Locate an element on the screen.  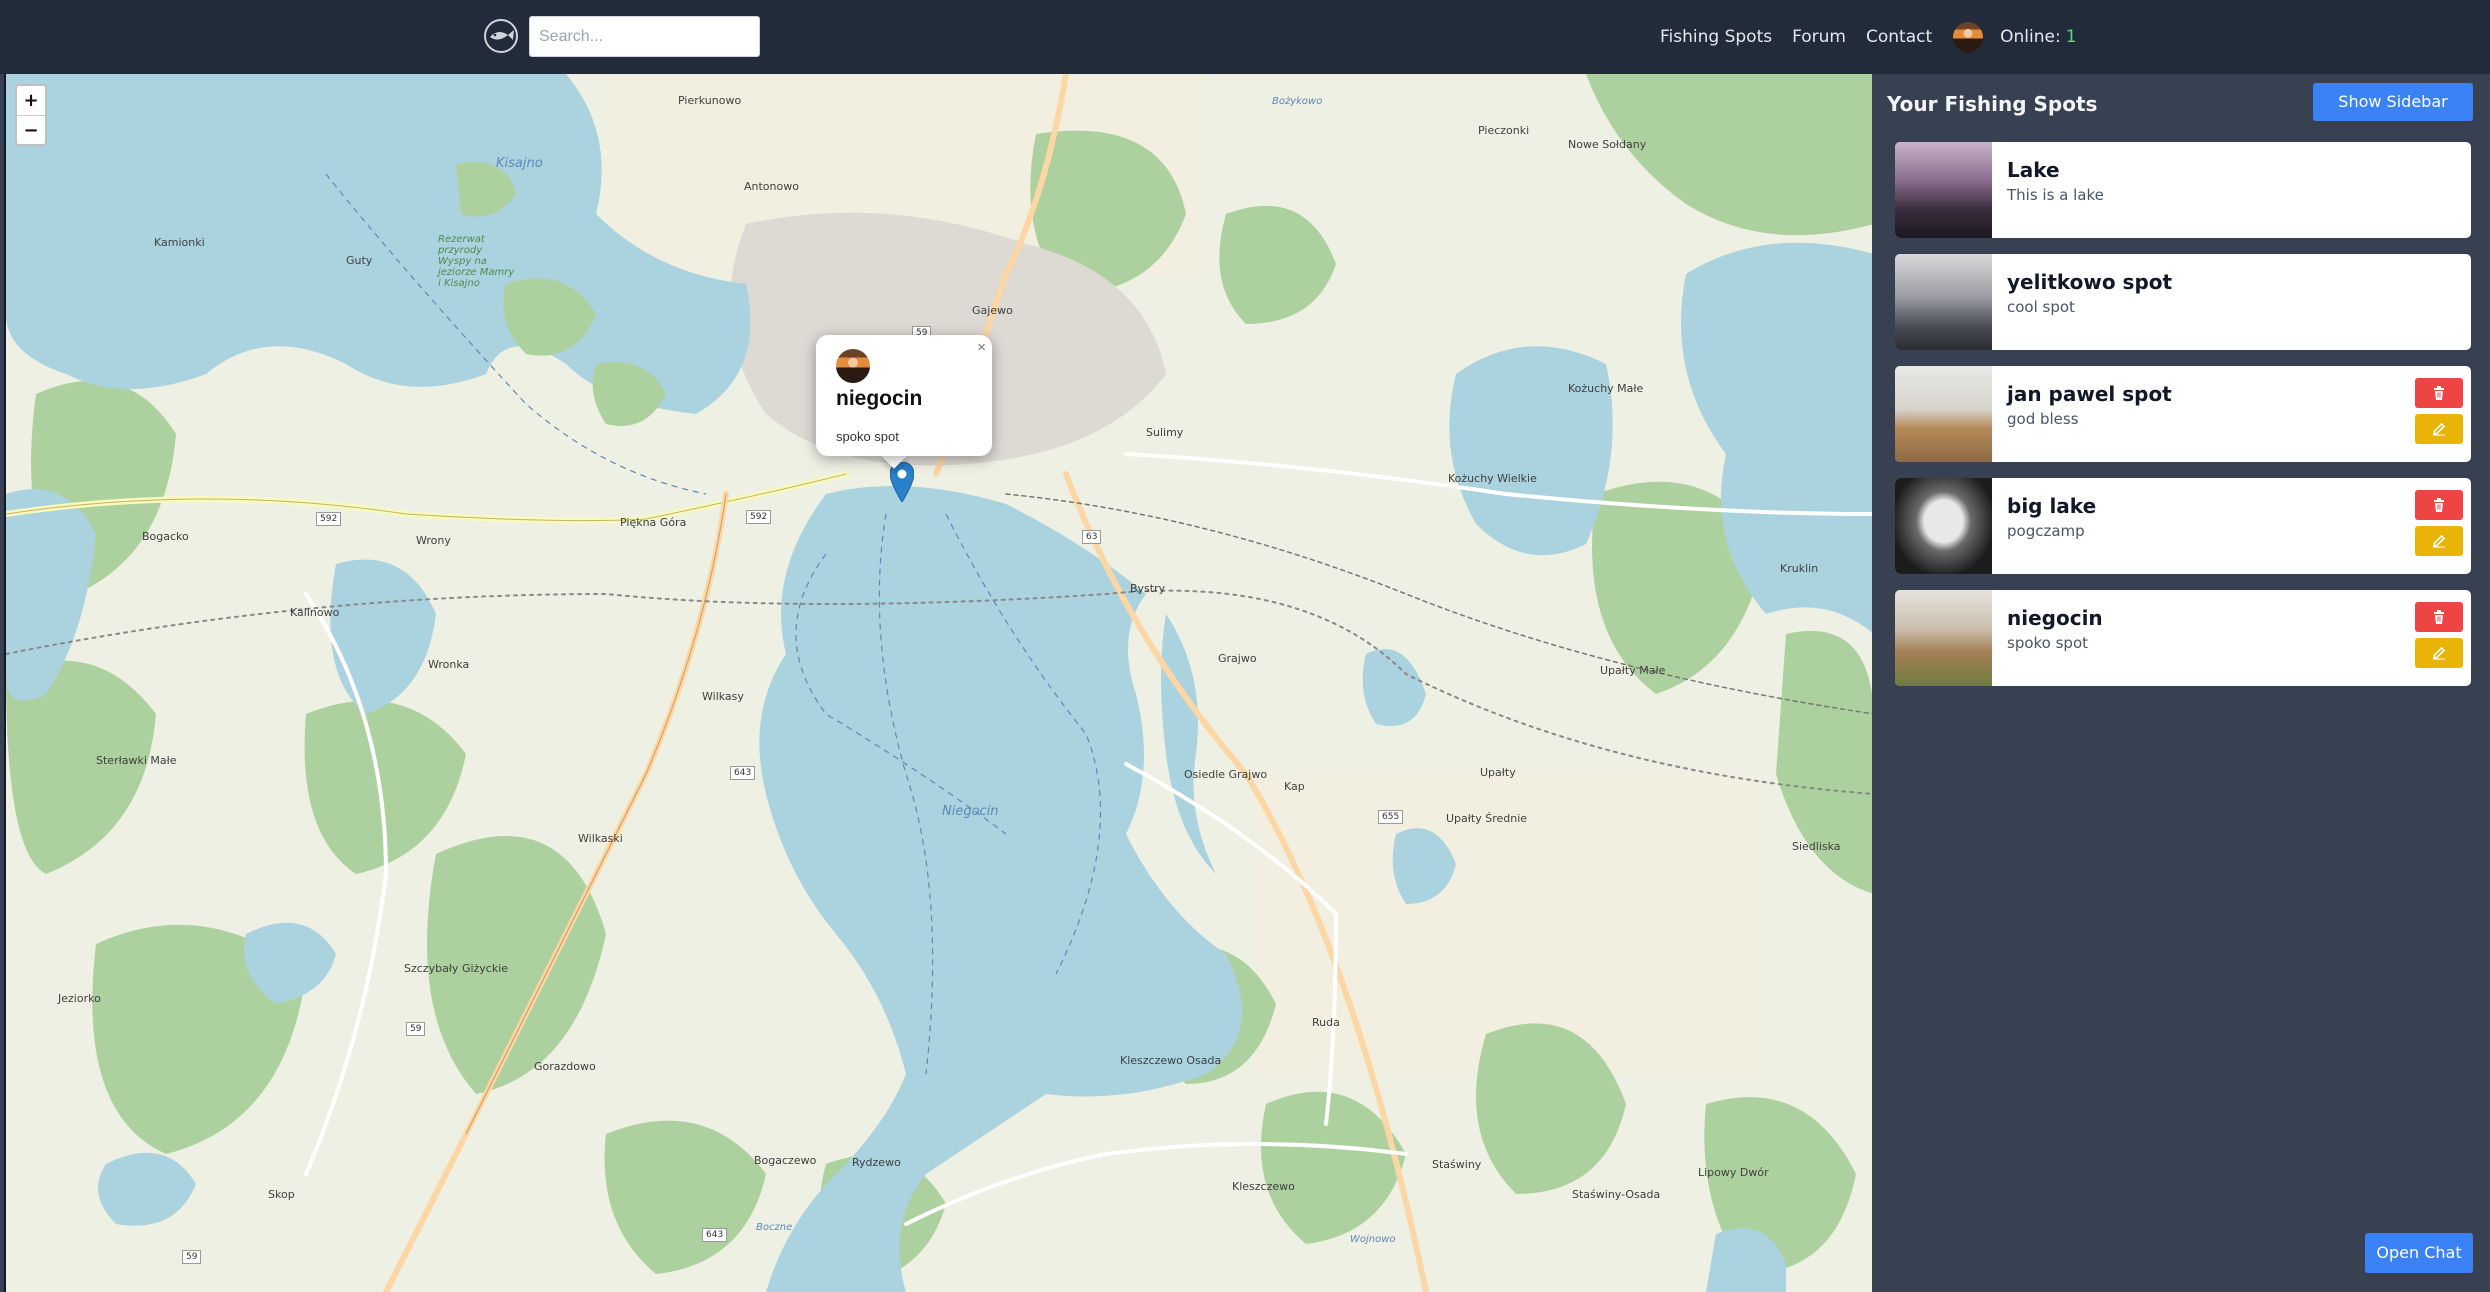
map-label: Siedliska is located at coordinates (1816, 846).